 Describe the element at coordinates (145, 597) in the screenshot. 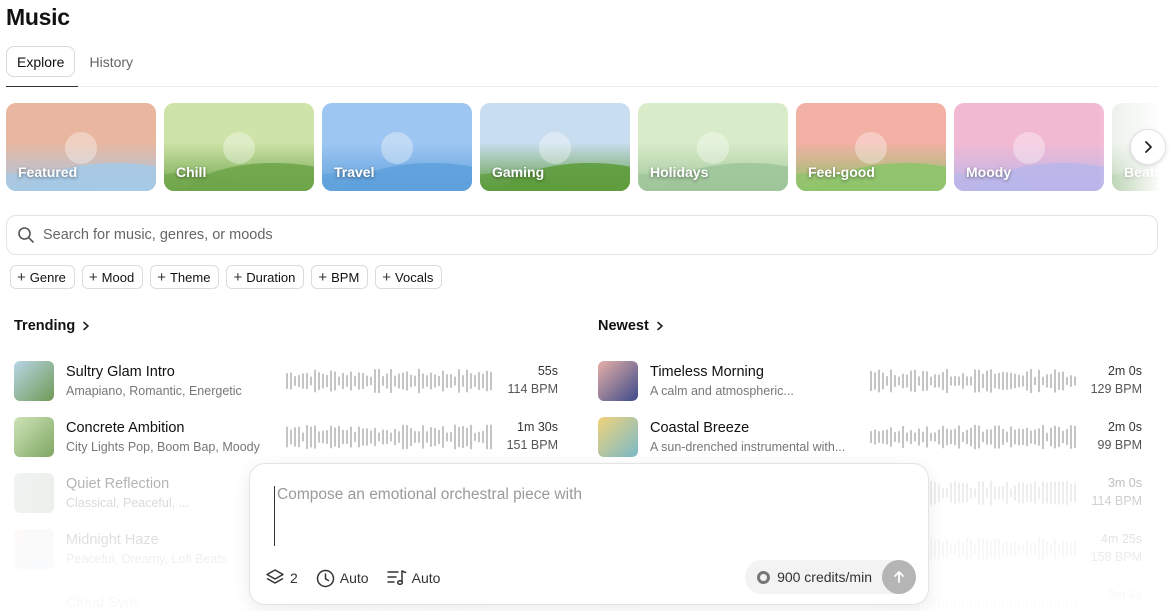

I see `trending-track-row: Cloud Sync` at that location.